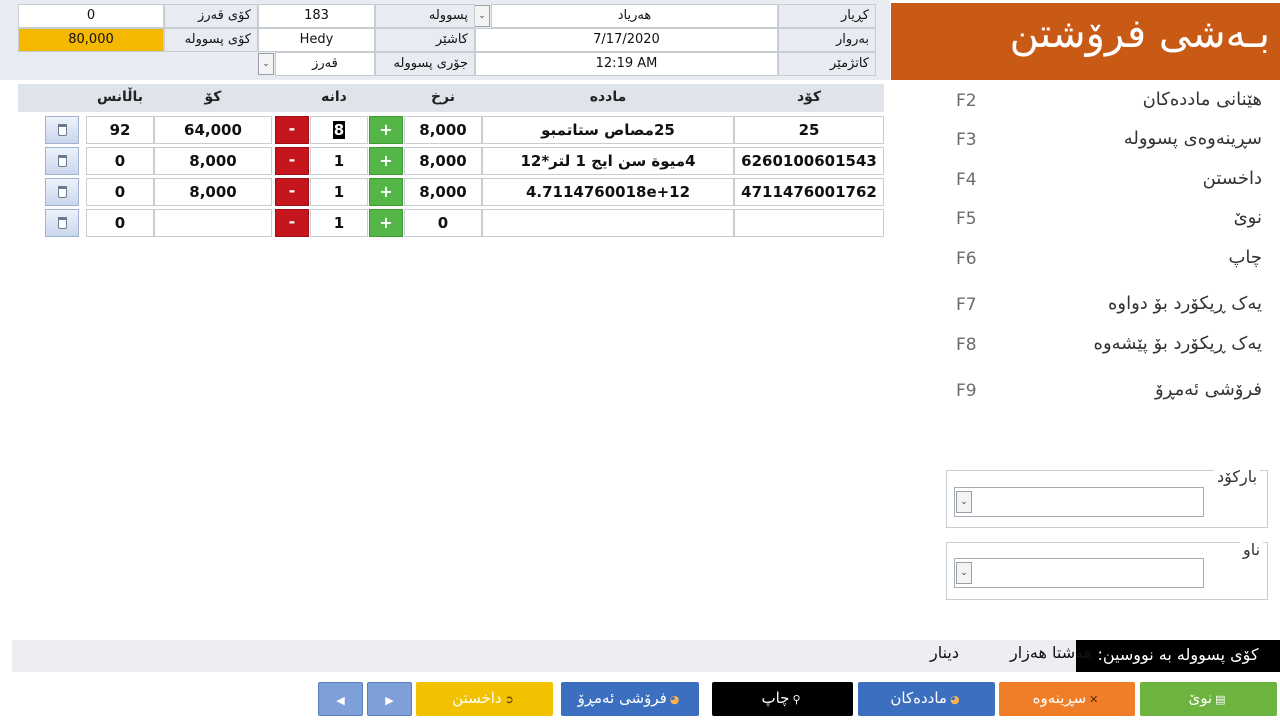 The height and width of the screenshot is (720, 1280). Describe the element at coordinates (443, 223) in the screenshot. I see `cell-price: 0` at that location.